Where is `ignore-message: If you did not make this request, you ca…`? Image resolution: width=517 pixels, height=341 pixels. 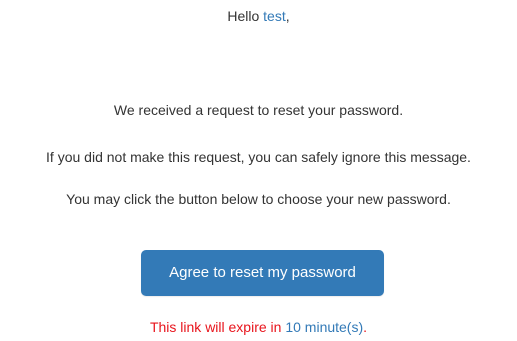 ignore-message: If you did not make this request, you ca… is located at coordinates (258, 157).